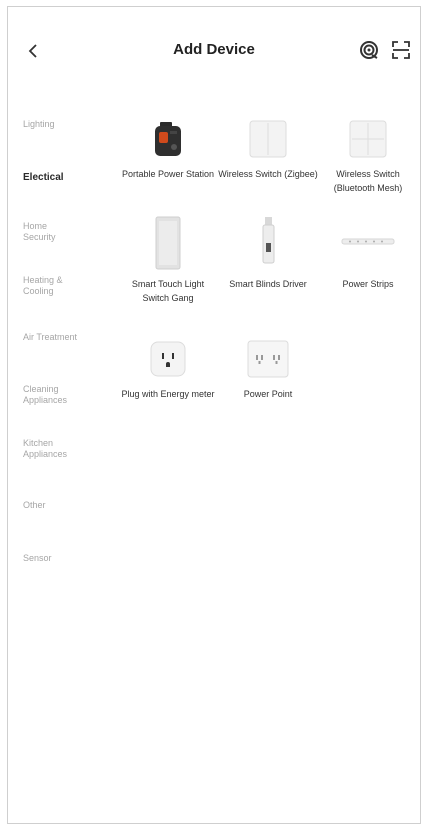  What do you see at coordinates (168, 291) in the screenshot?
I see `device-label: Smart Touch Light Switch Gang` at bounding box center [168, 291].